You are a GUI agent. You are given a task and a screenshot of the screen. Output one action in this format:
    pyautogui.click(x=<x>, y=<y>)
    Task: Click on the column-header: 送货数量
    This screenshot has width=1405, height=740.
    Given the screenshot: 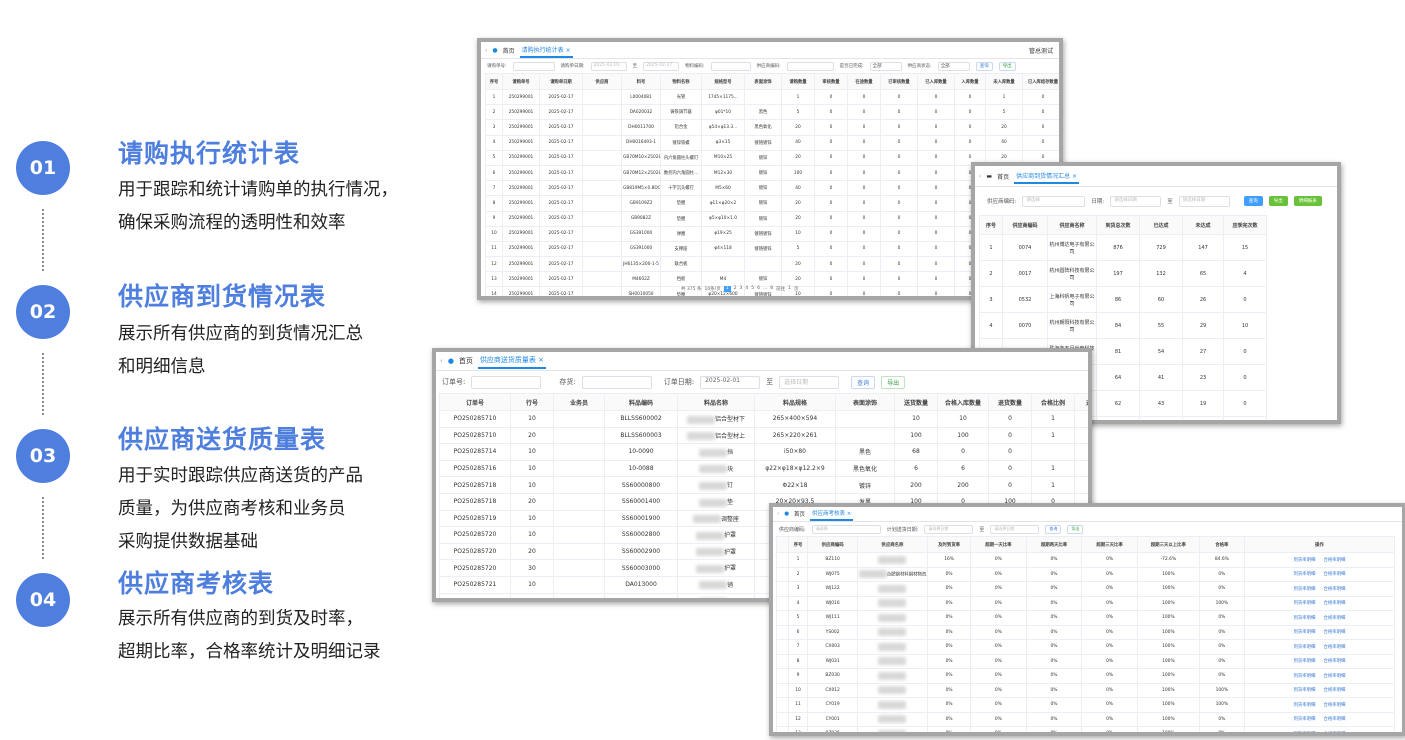 What is the action you would take?
    pyautogui.click(x=916, y=402)
    